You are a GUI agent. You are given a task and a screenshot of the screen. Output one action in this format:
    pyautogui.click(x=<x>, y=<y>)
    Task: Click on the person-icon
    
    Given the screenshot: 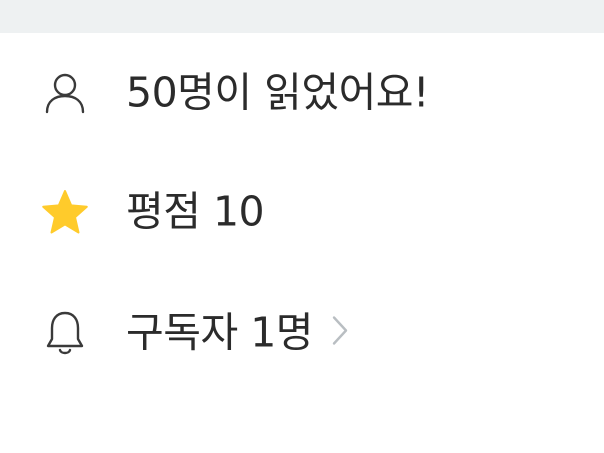 What is the action you would take?
    pyautogui.click(x=65, y=93)
    